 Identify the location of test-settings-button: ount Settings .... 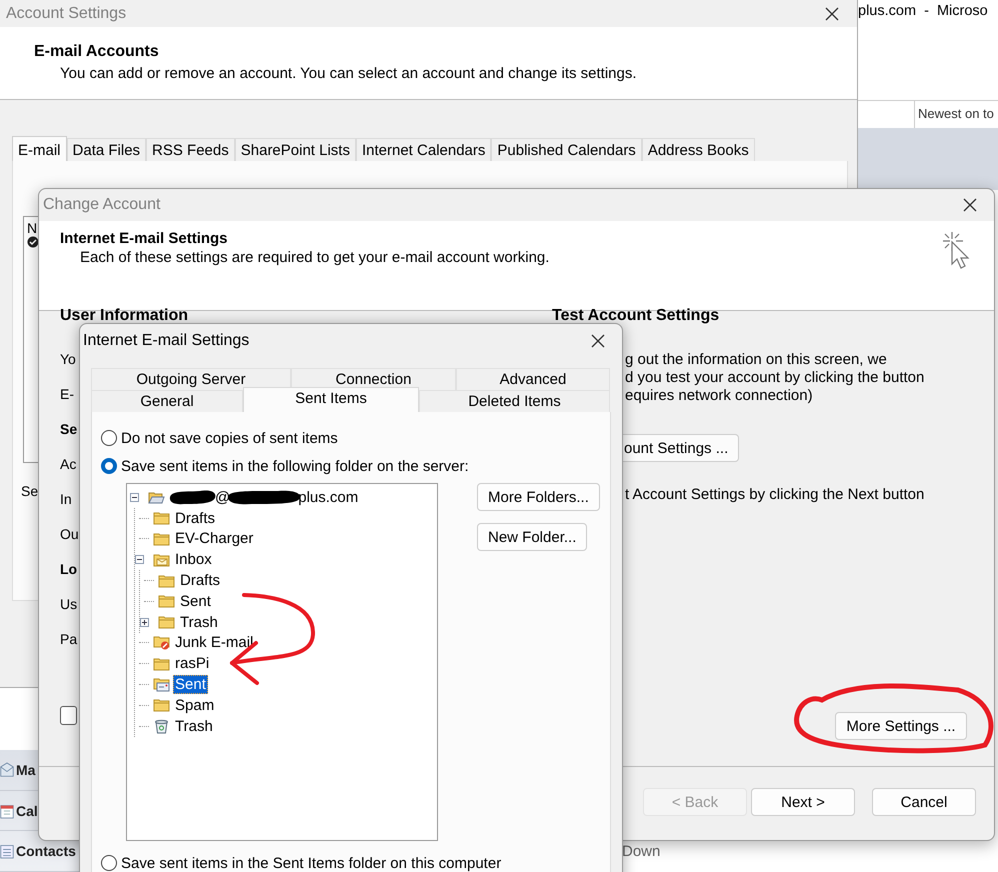
(681, 448).